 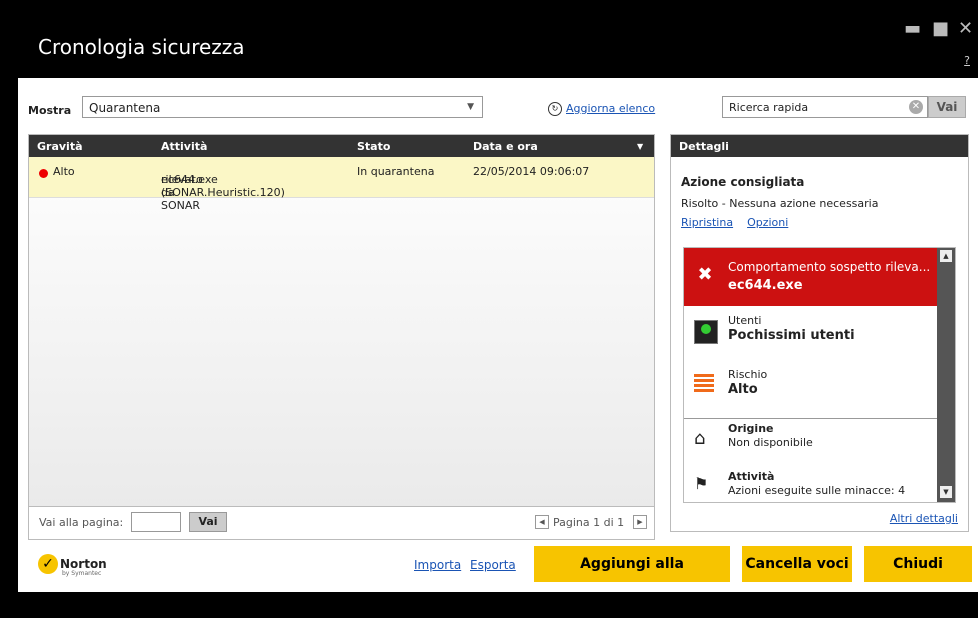 I want to click on risk-level-icon, so click(x=704, y=383).